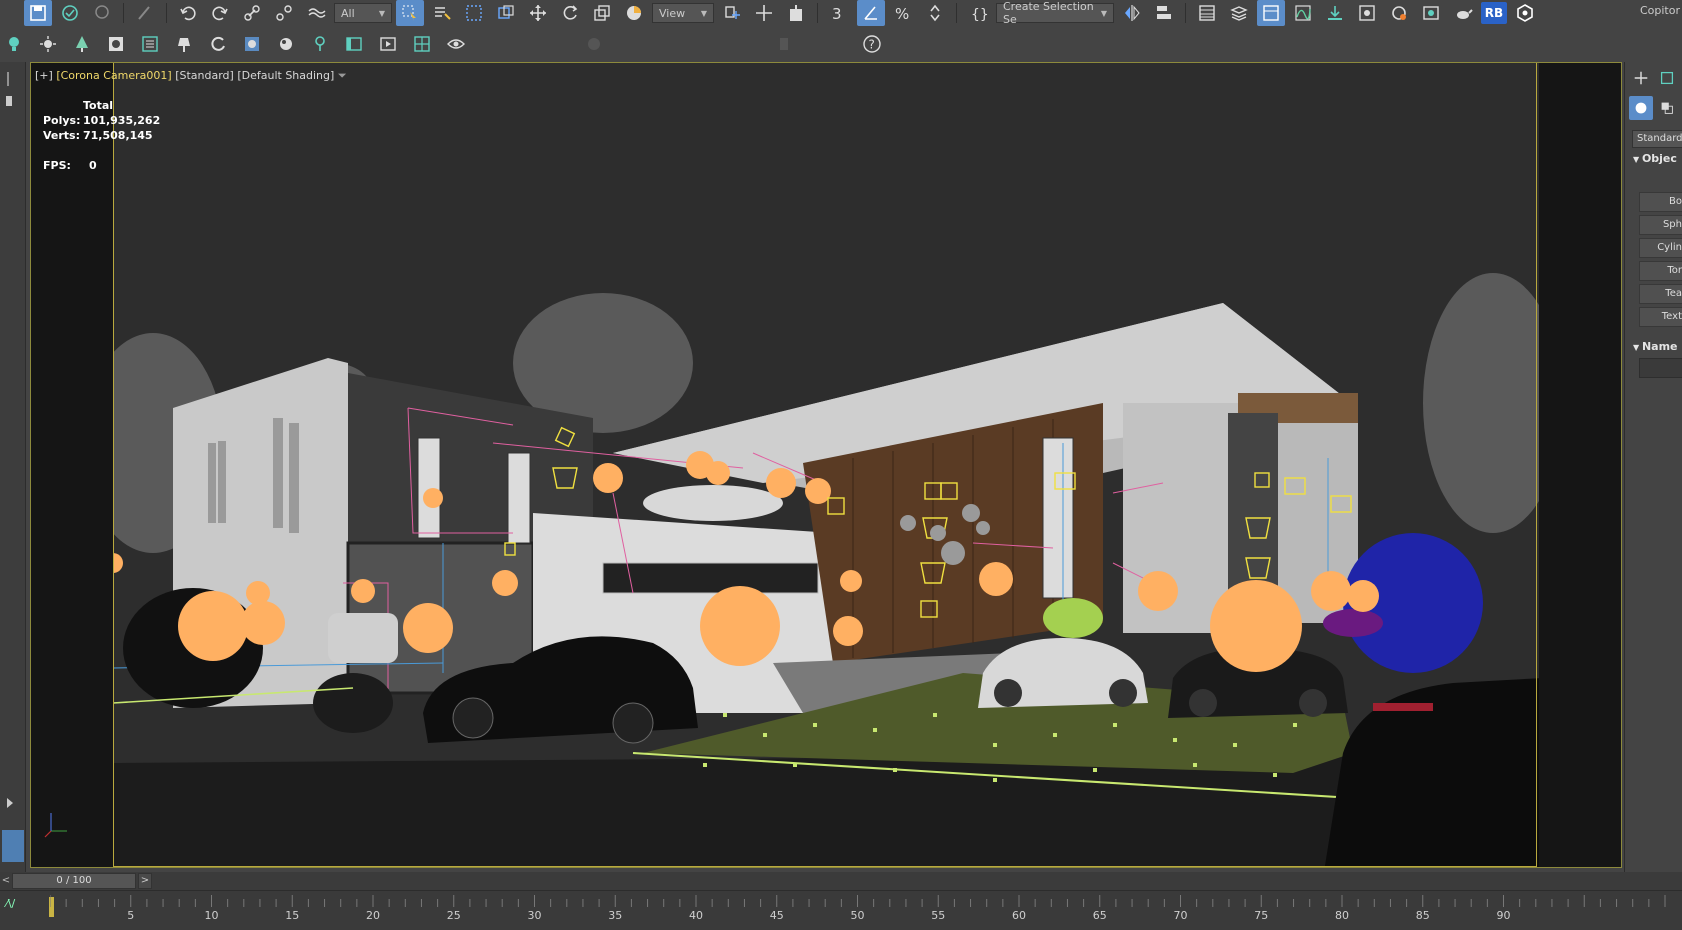 This screenshot has height=930, width=1682. Describe the element at coordinates (1660, 248) in the screenshot. I see `cylinder-button: Cylin` at that location.